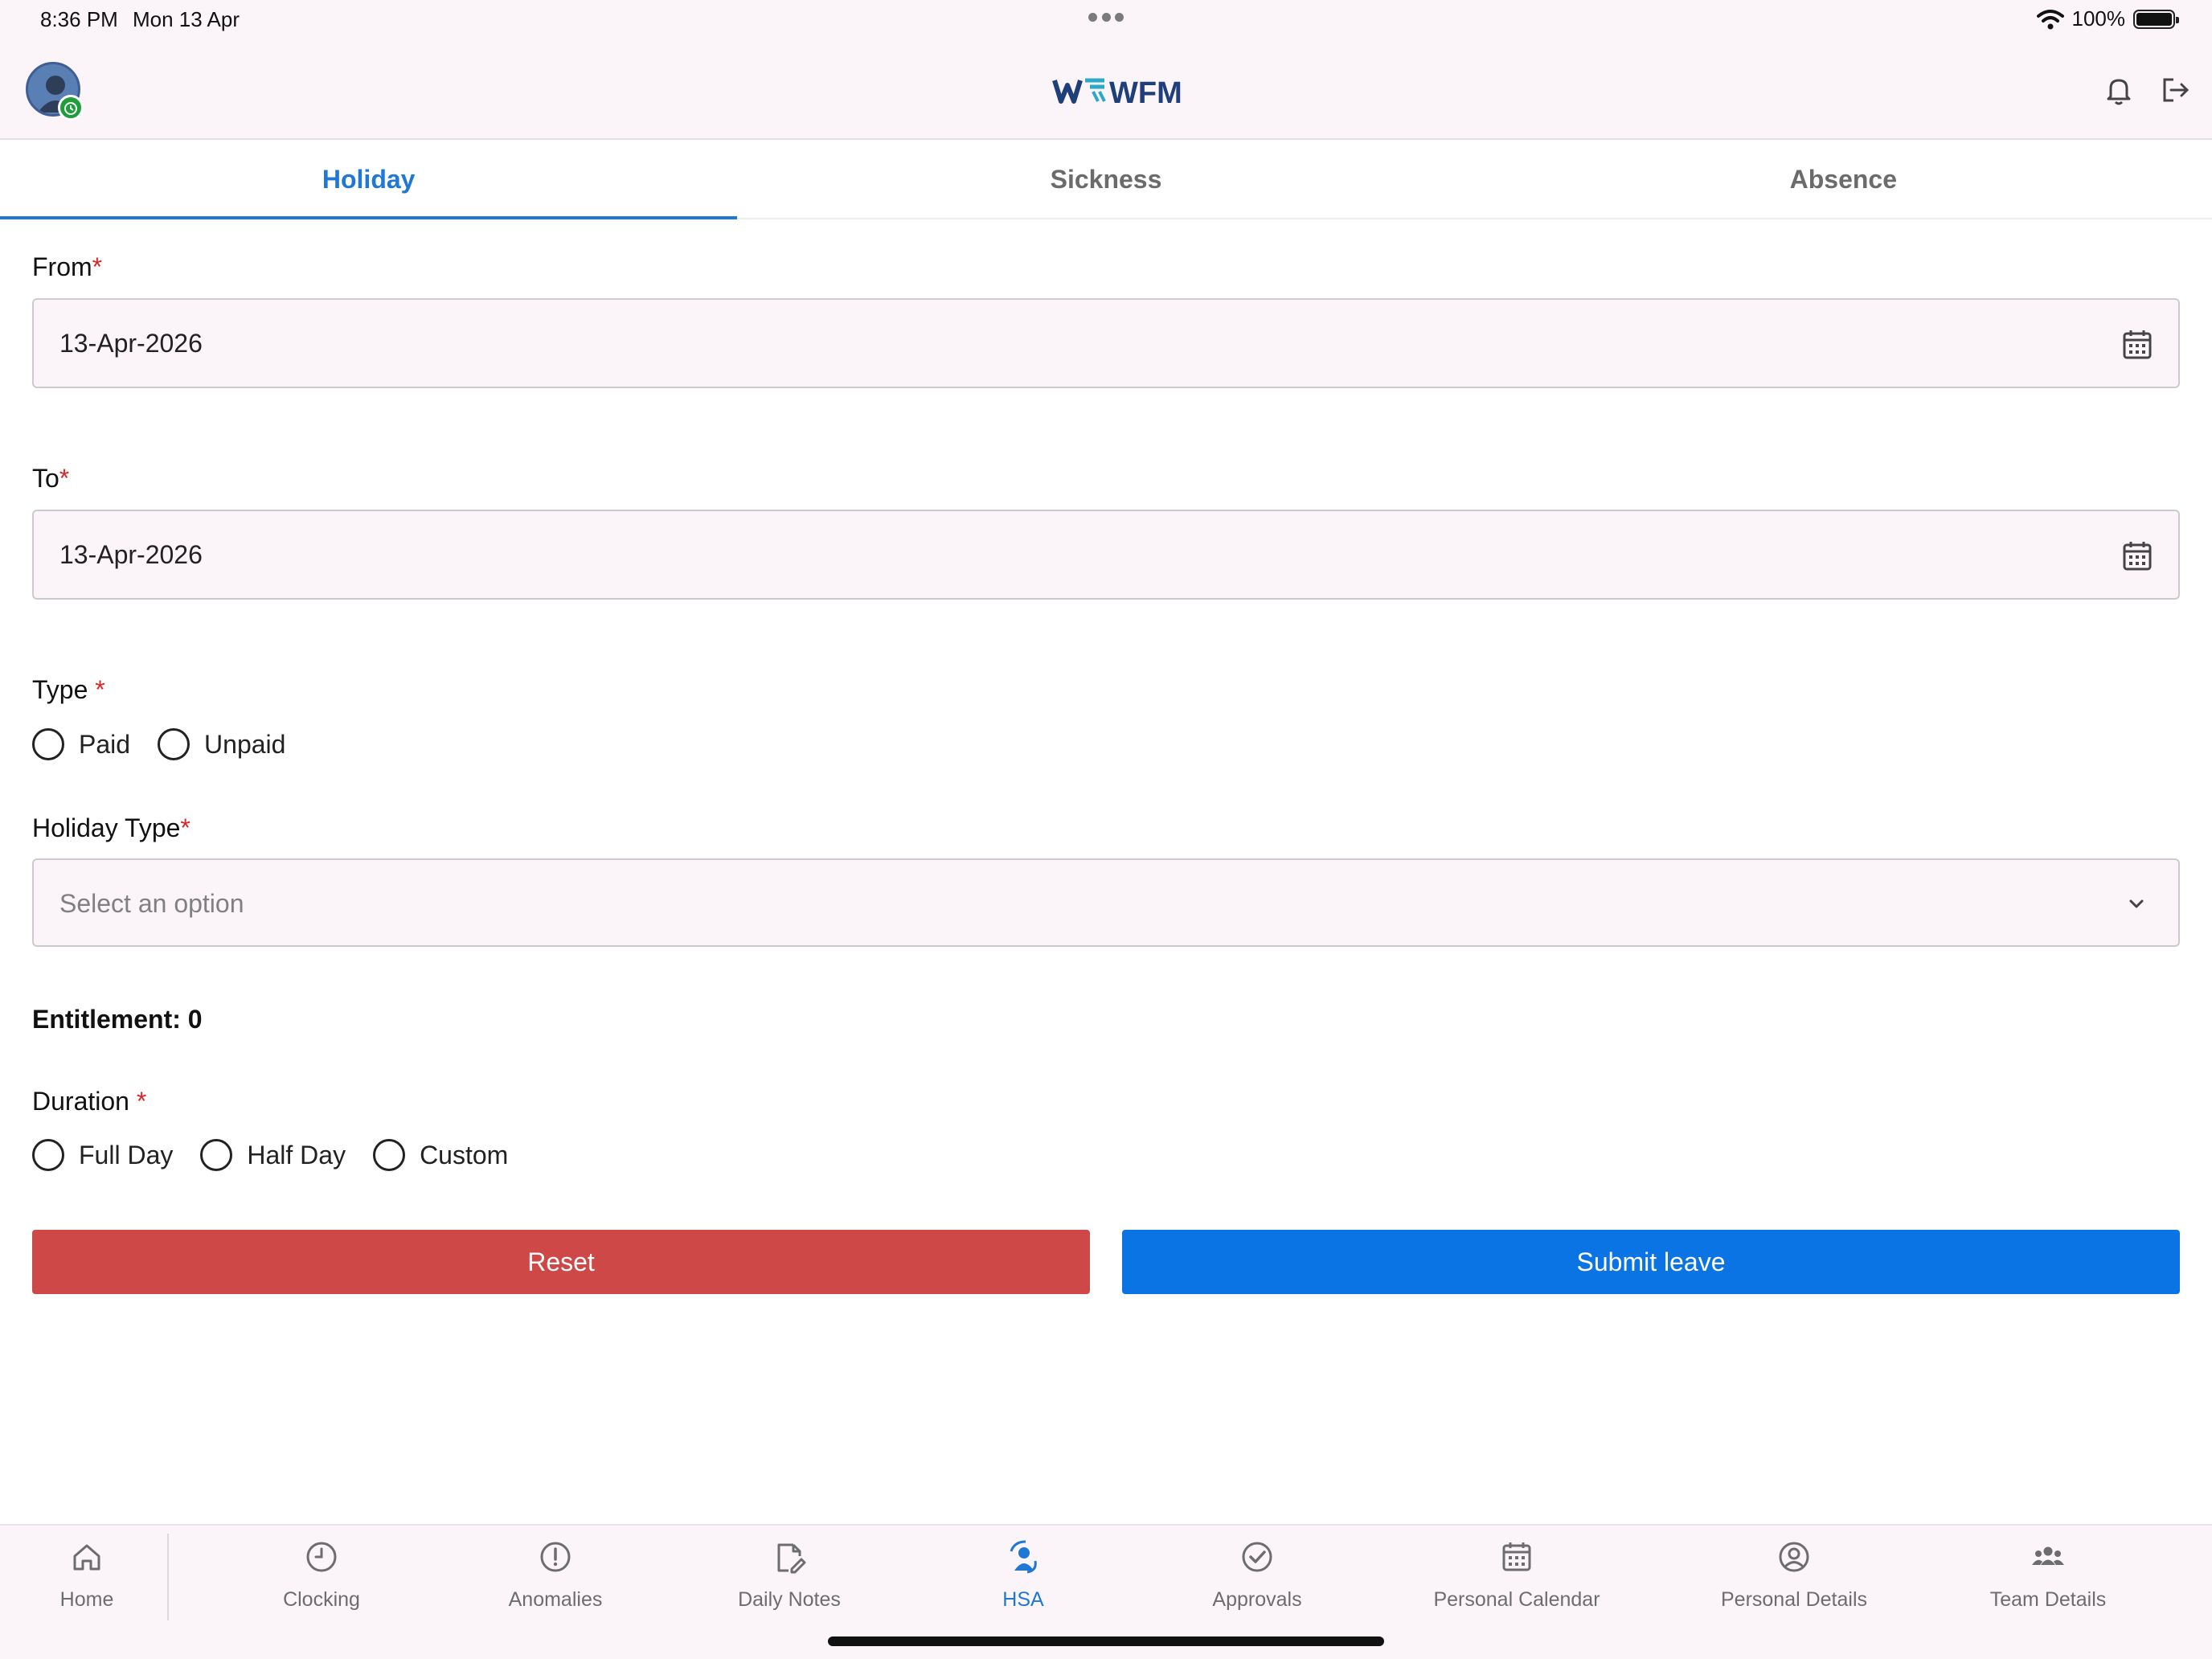 The image size is (2212, 1659). What do you see at coordinates (104, 745) in the screenshot?
I see `type-paid-label: Paid` at bounding box center [104, 745].